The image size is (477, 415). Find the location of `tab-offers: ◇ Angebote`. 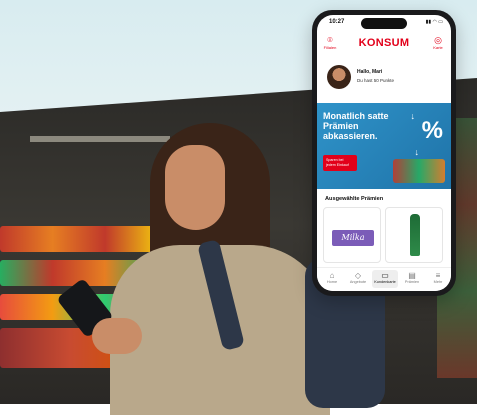

tab-offers: ◇ Angebote is located at coordinates (358, 277).